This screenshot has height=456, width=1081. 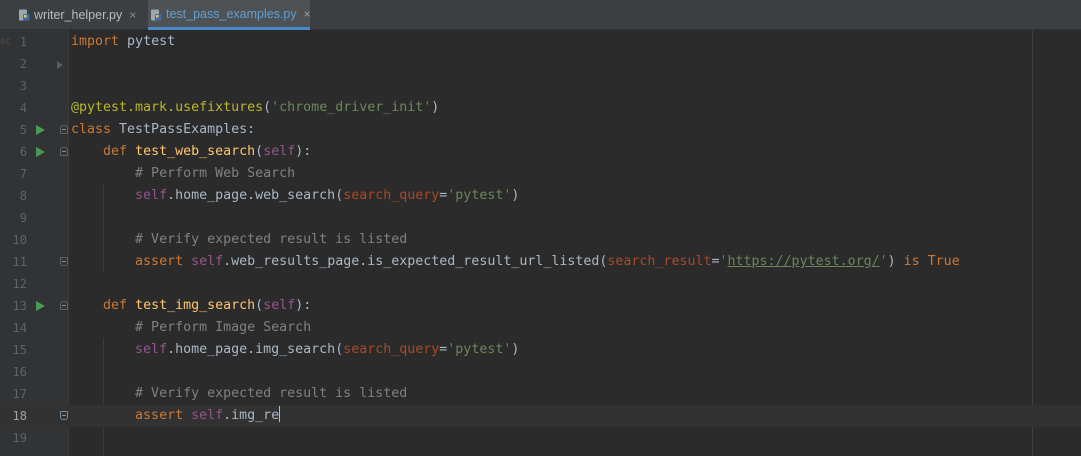 What do you see at coordinates (540, 152) in the screenshot?
I see `code-line: 6 def test_web_search(self):` at bounding box center [540, 152].